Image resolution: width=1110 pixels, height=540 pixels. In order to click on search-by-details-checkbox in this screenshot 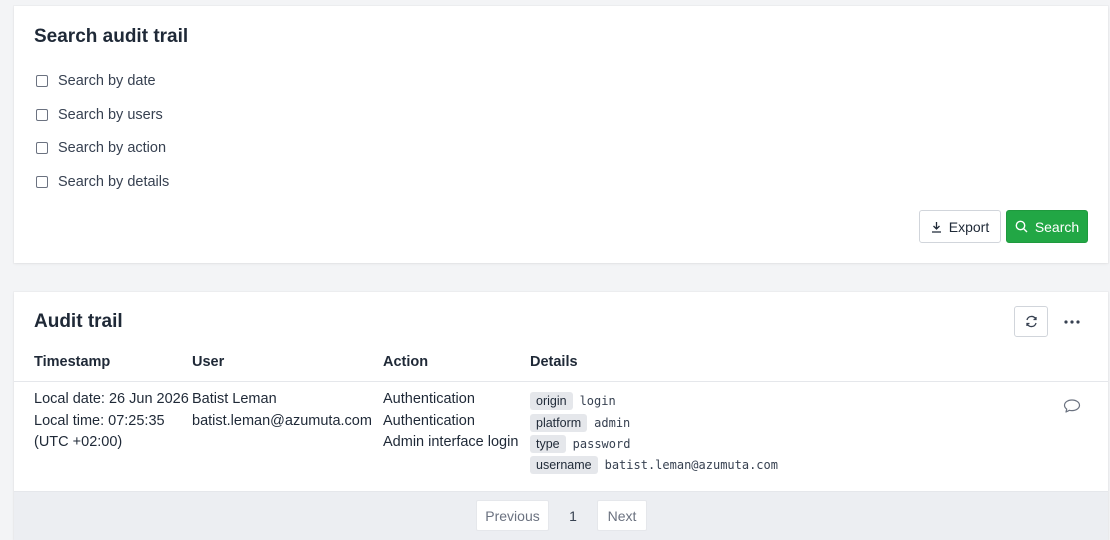, I will do `click(42, 182)`.